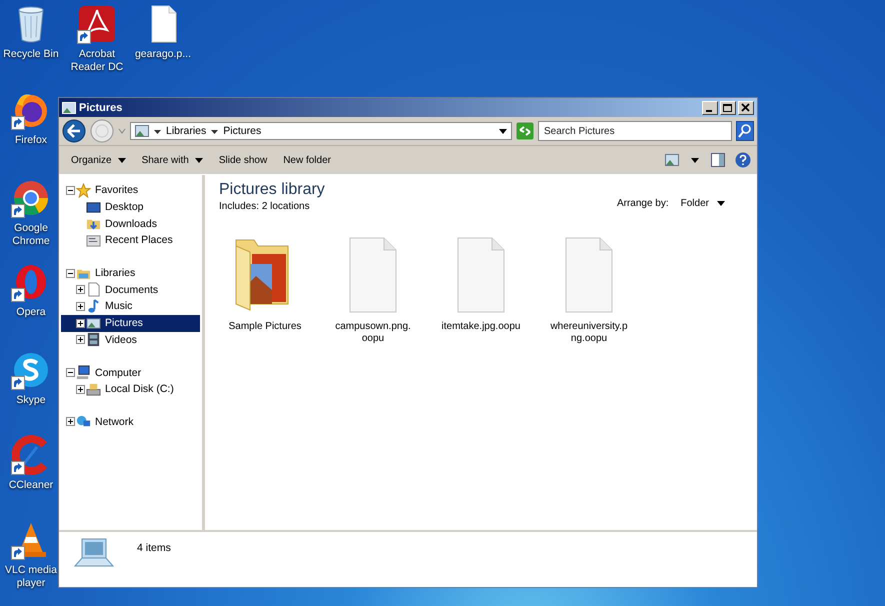 The width and height of the screenshot is (885, 606). I want to click on desktop-icon-label: VLC media player, so click(31, 577).